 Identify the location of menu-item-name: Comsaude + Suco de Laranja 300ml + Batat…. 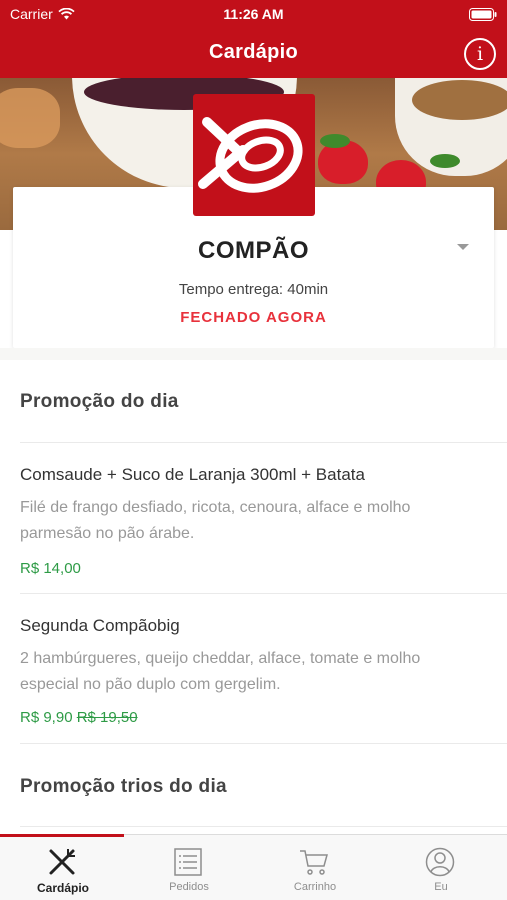
(192, 474).